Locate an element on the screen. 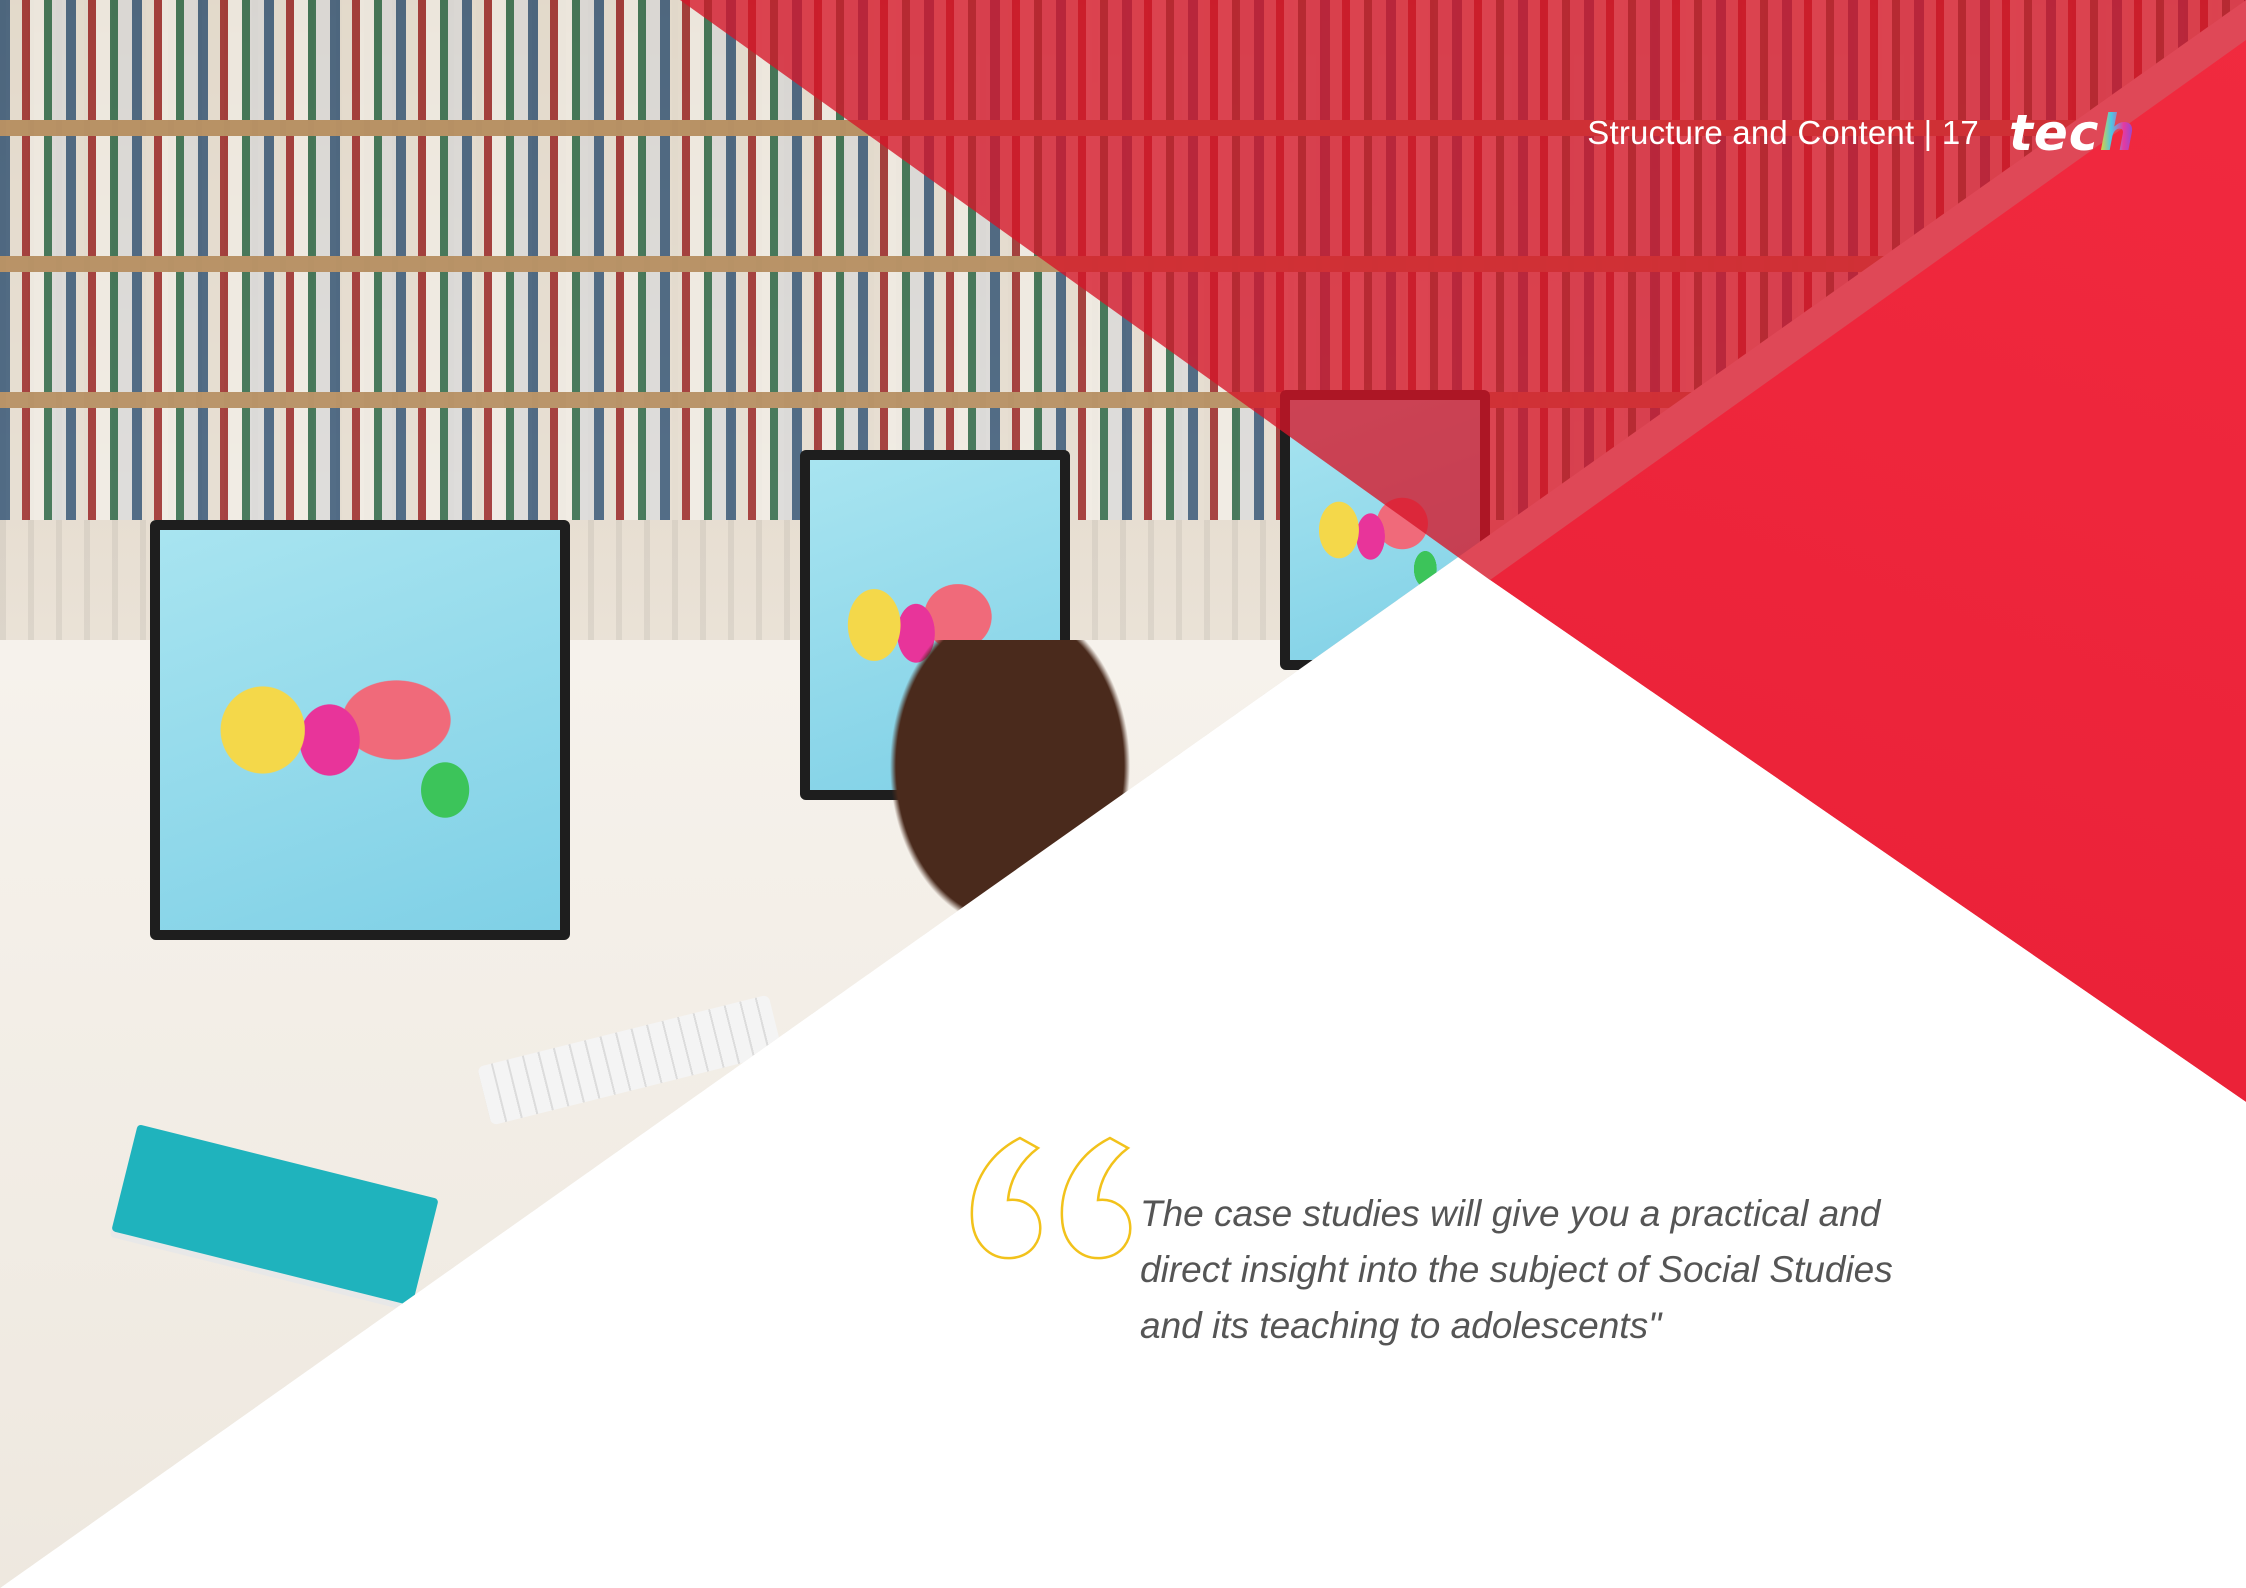 Image resolution: width=2246 pixels, height=1588 pixels. tech-logo: tech is located at coordinates (2072, 133).